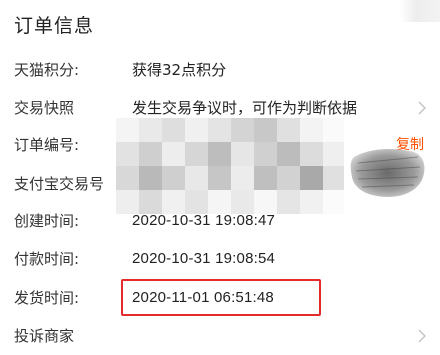 This screenshot has height=355, width=440. What do you see at coordinates (47, 298) in the screenshot?
I see `shipped-time-label: 发货时间:` at bounding box center [47, 298].